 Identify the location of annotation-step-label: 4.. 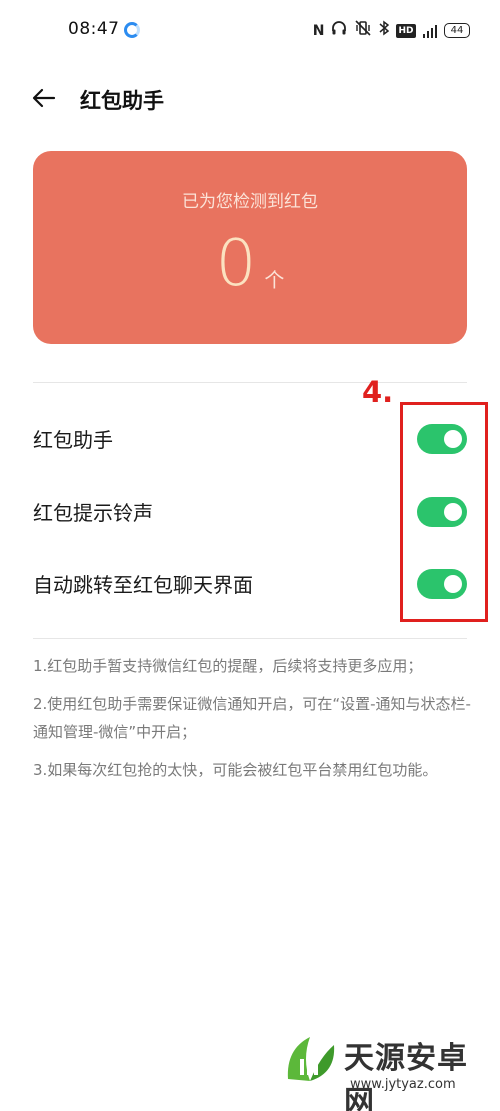
(378, 392).